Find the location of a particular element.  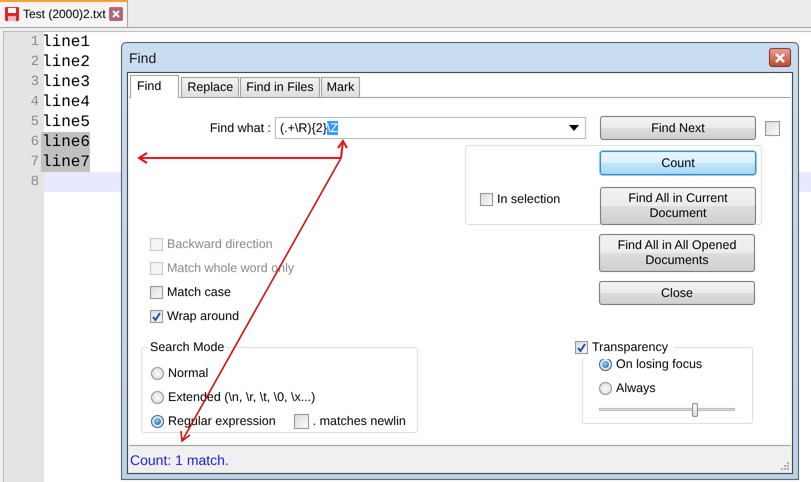

file-tab: Test (2000)2.txt is located at coordinates (64, 13).